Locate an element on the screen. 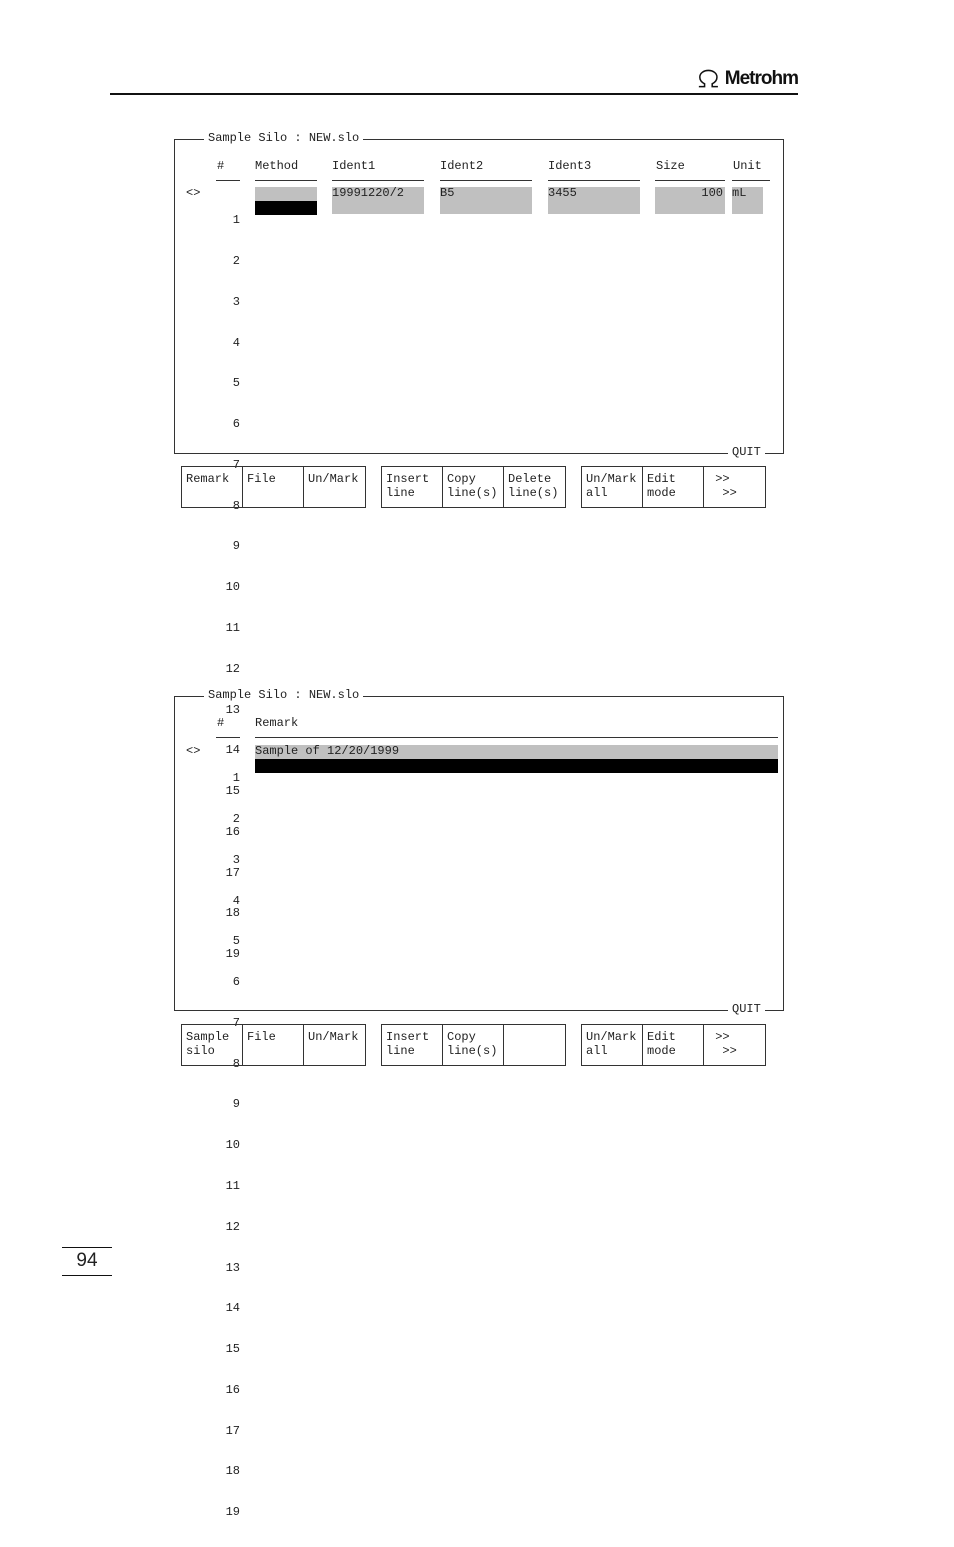 The image size is (954, 1547). softkey-delete-lines: Delete line(s) is located at coordinates (534, 487).